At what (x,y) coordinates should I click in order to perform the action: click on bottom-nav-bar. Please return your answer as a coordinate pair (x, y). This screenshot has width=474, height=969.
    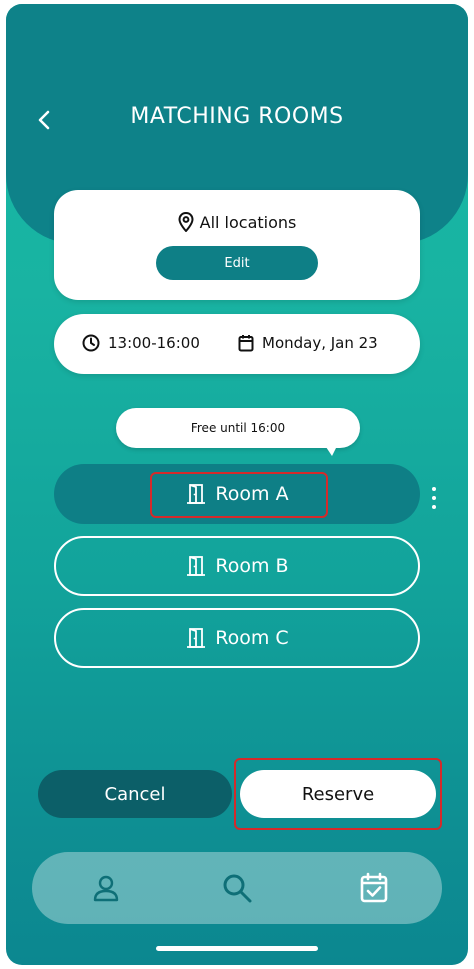
    Looking at the image, I should click on (237, 888).